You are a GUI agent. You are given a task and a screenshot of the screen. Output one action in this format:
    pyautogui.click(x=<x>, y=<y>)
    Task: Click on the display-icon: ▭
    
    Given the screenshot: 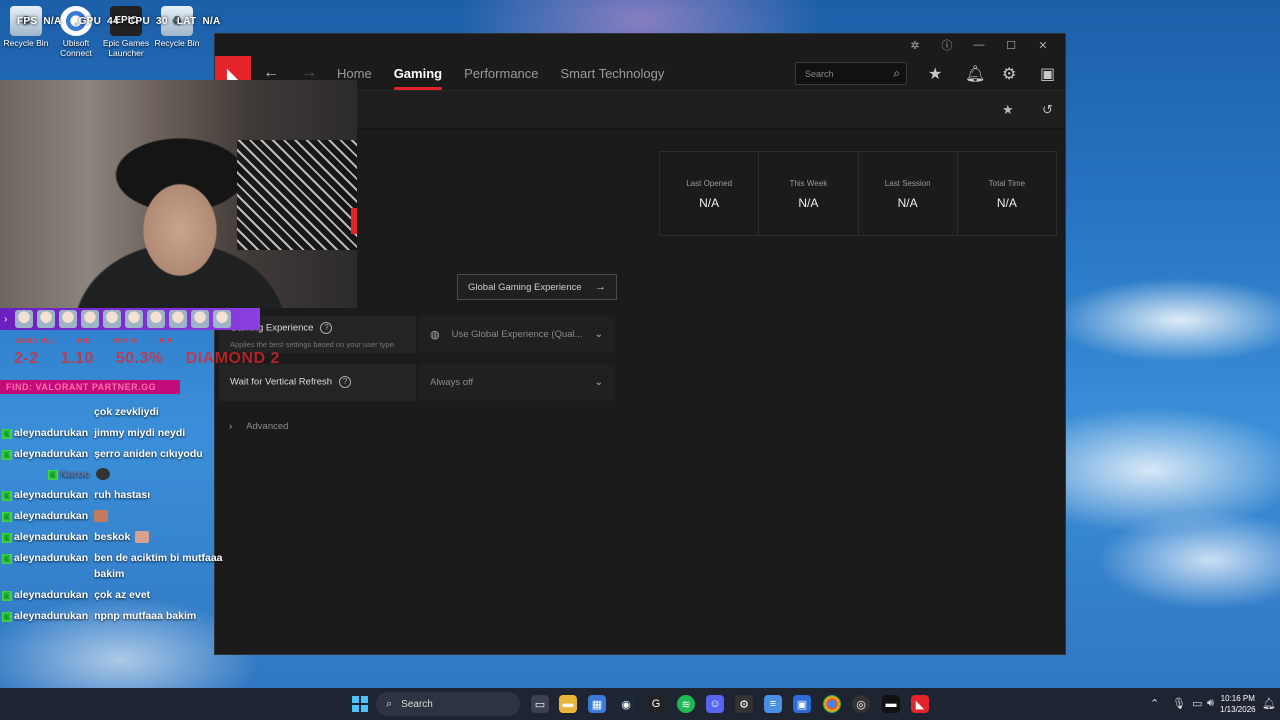 What is the action you would take?
    pyautogui.click(x=1197, y=703)
    